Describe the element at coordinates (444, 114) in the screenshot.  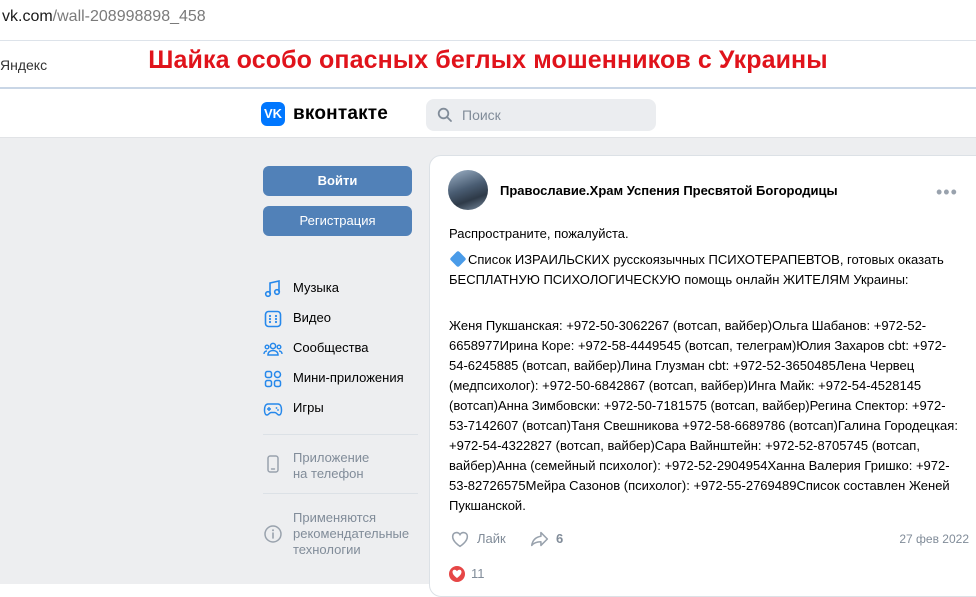
I see `search-icon` at that location.